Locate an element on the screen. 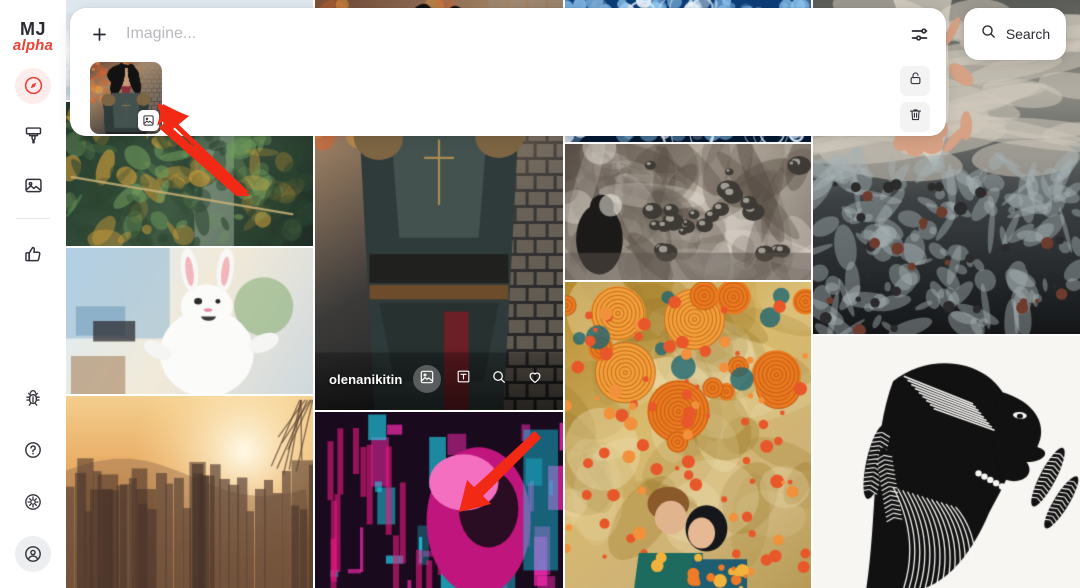  image-icon is located at coordinates (33, 185).